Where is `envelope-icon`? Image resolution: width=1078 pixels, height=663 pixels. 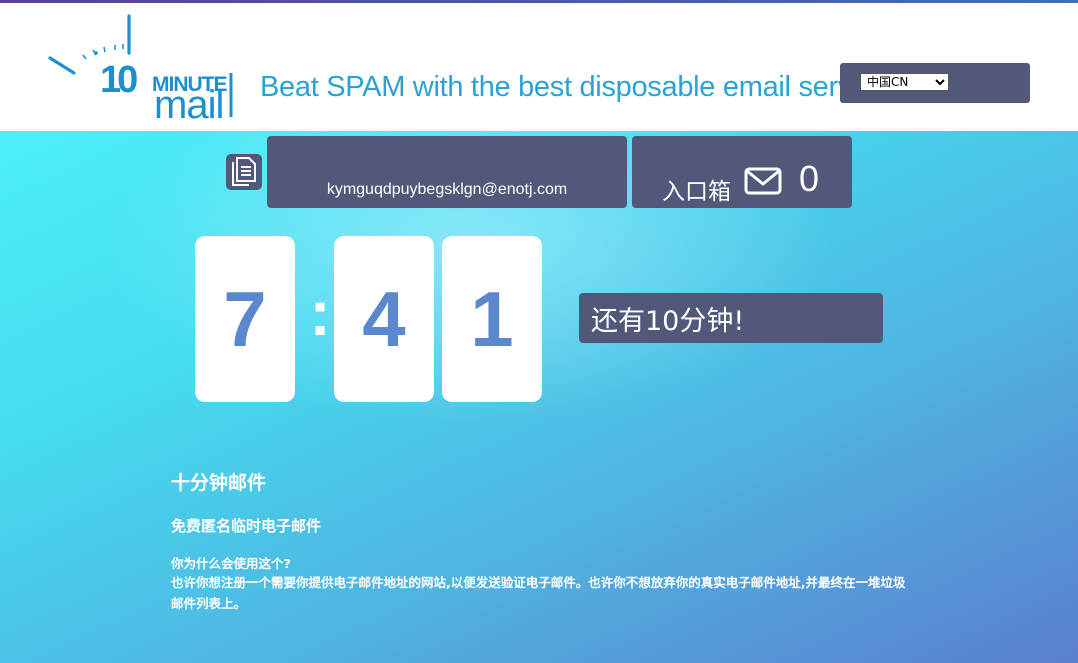 envelope-icon is located at coordinates (763, 181).